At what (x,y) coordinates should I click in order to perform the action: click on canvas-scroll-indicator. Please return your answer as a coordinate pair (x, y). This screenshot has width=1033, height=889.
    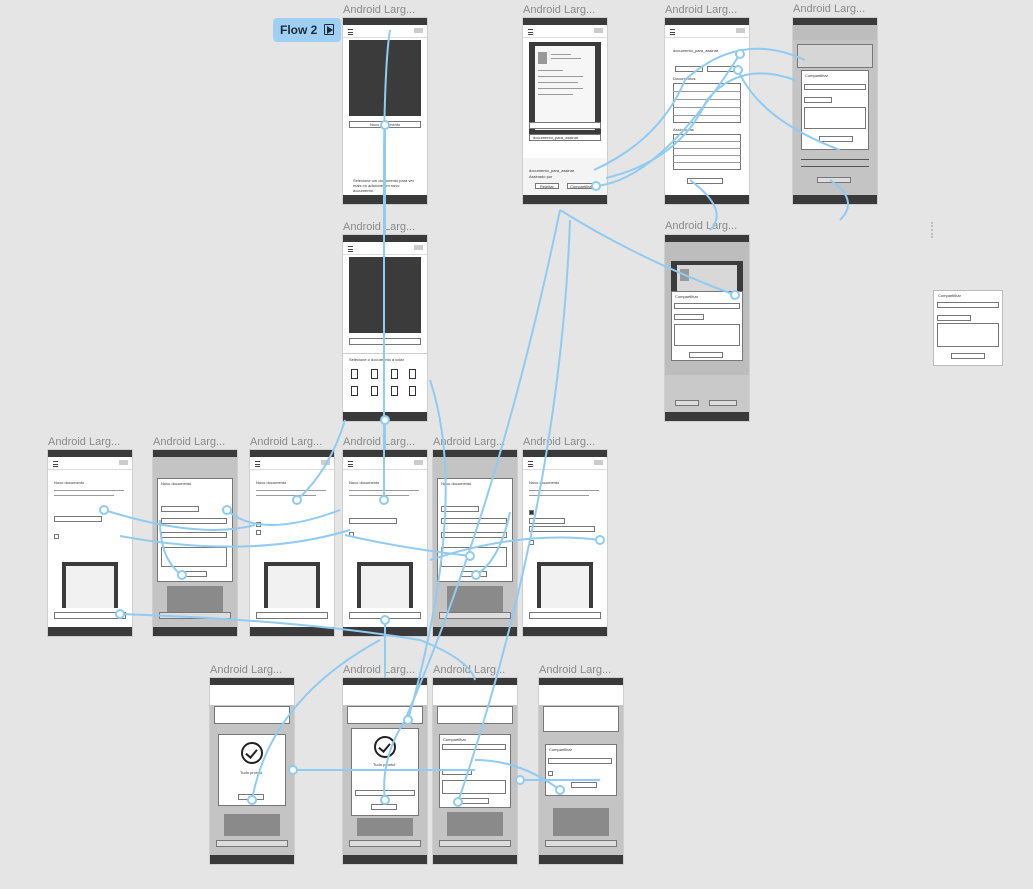
    Looking at the image, I should click on (933, 230).